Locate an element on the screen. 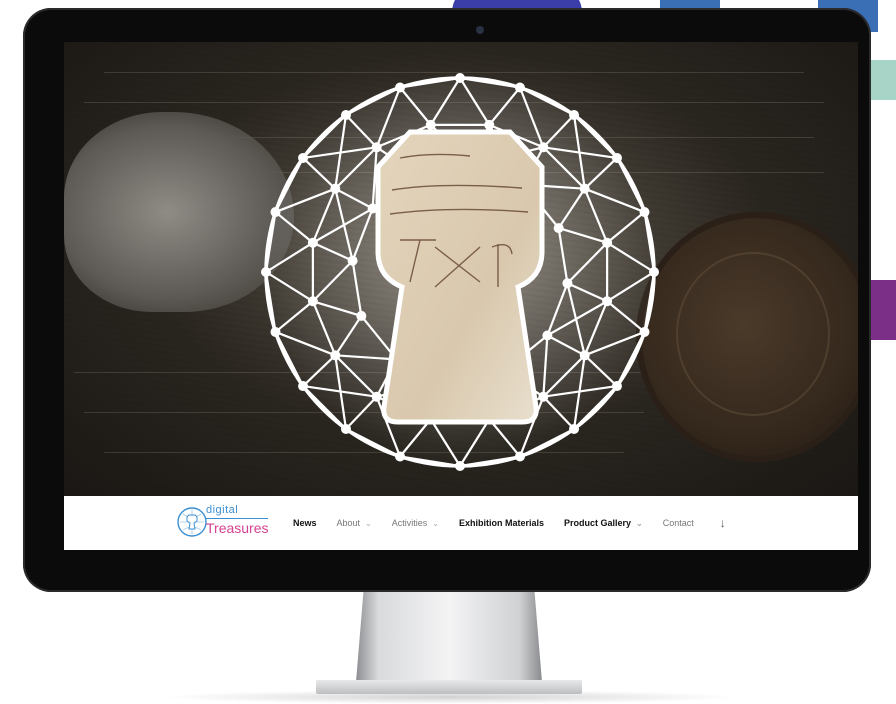 Image resolution: width=896 pixels, height=704 pixels. nav-item-label: Product Gallery is located at coordinates (598, 523).